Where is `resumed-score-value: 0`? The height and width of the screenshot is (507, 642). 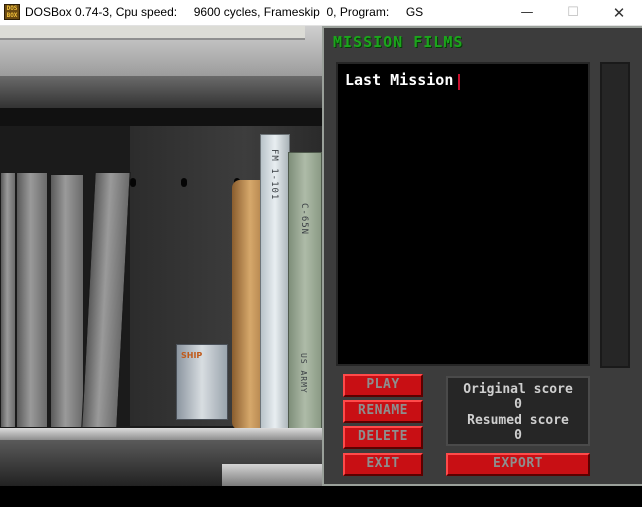
resumed-score-value: 0 is located at coordinates (518, 435).